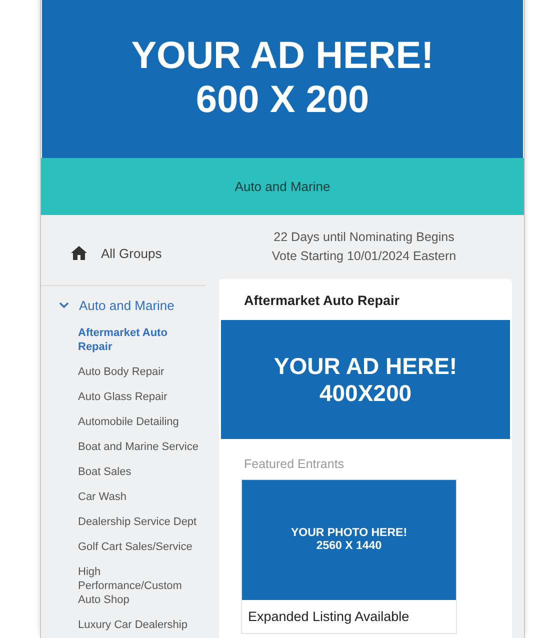  Describe the element at coordinates (123, 397) in the screenshot. I see `category-link: Auto Glass Repair` at that location.